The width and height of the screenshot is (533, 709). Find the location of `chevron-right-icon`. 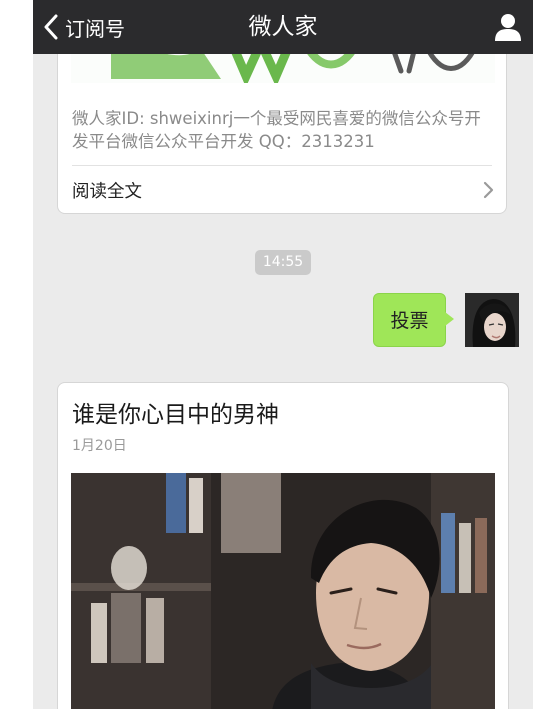

chevron-right-icon is located at coordinates (488, 190).